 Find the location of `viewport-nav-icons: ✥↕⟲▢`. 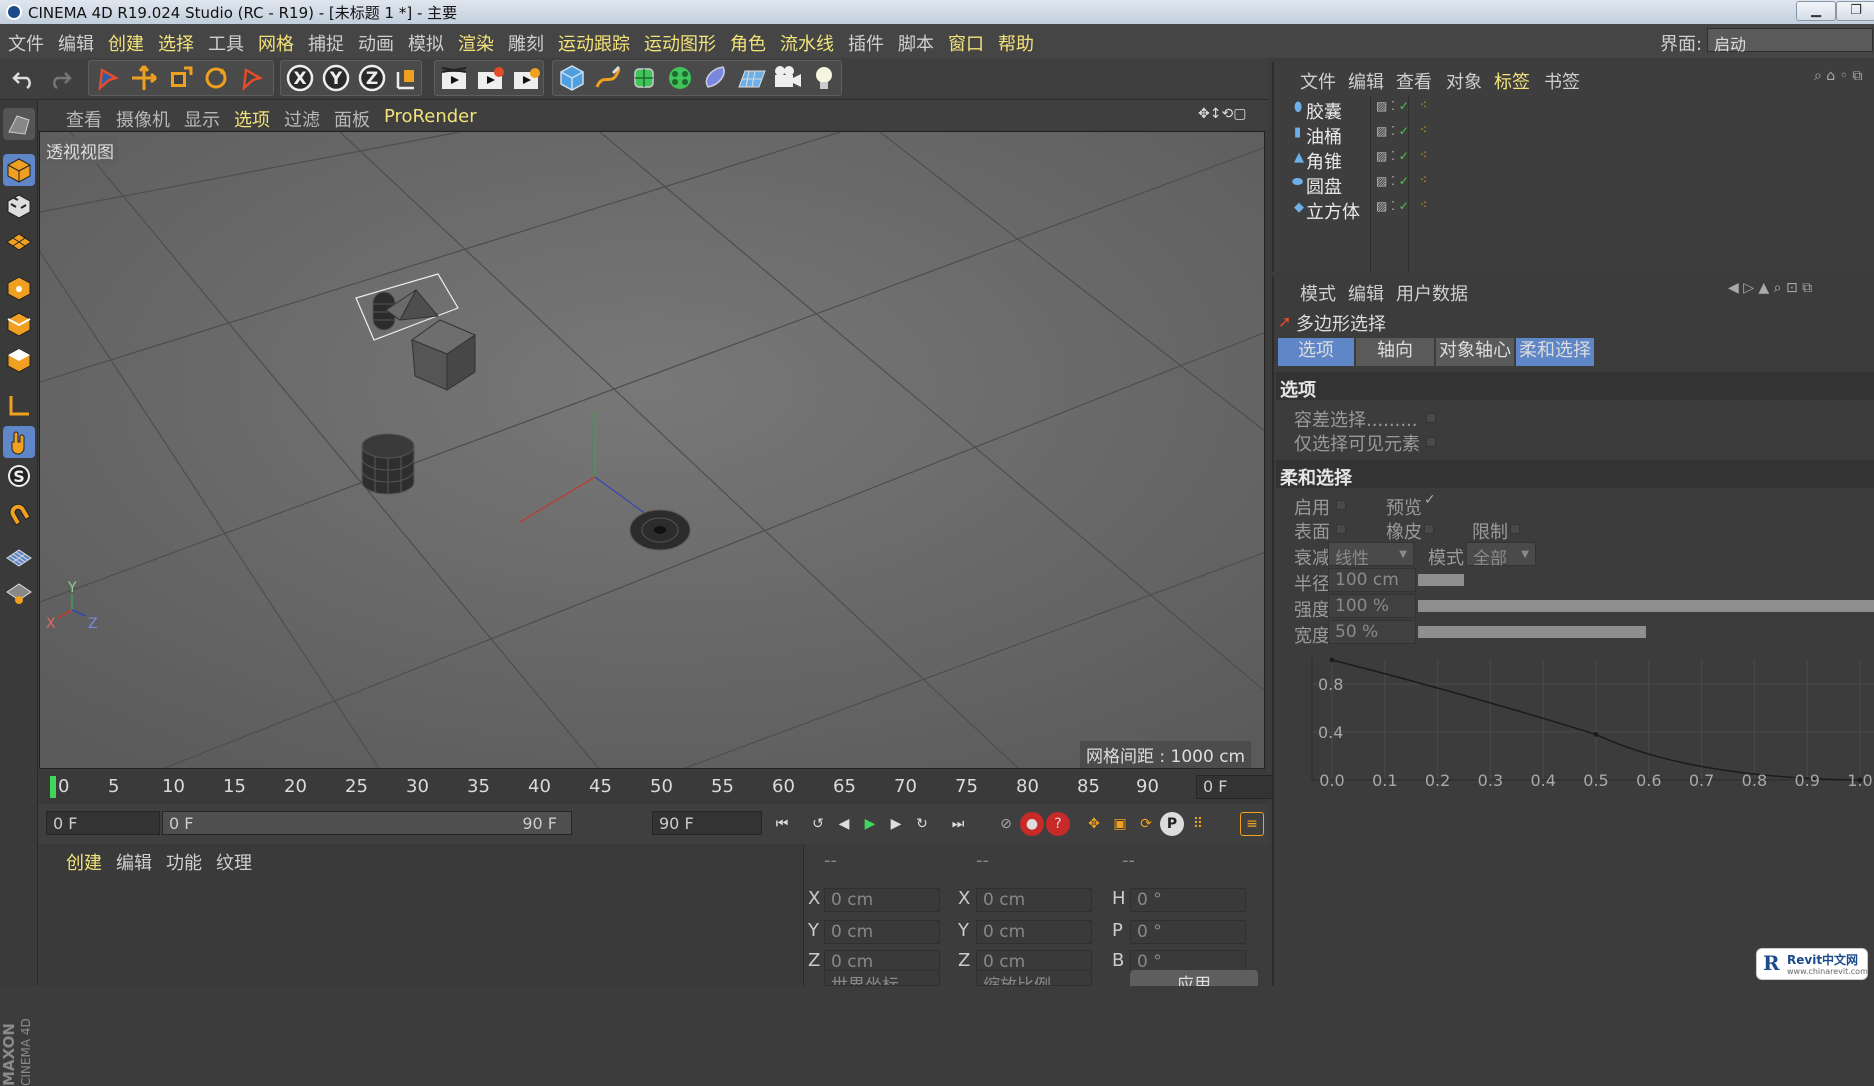

viewport-nav-icons: ✥↕⟲▢ is located at coordinates (1222, 114).